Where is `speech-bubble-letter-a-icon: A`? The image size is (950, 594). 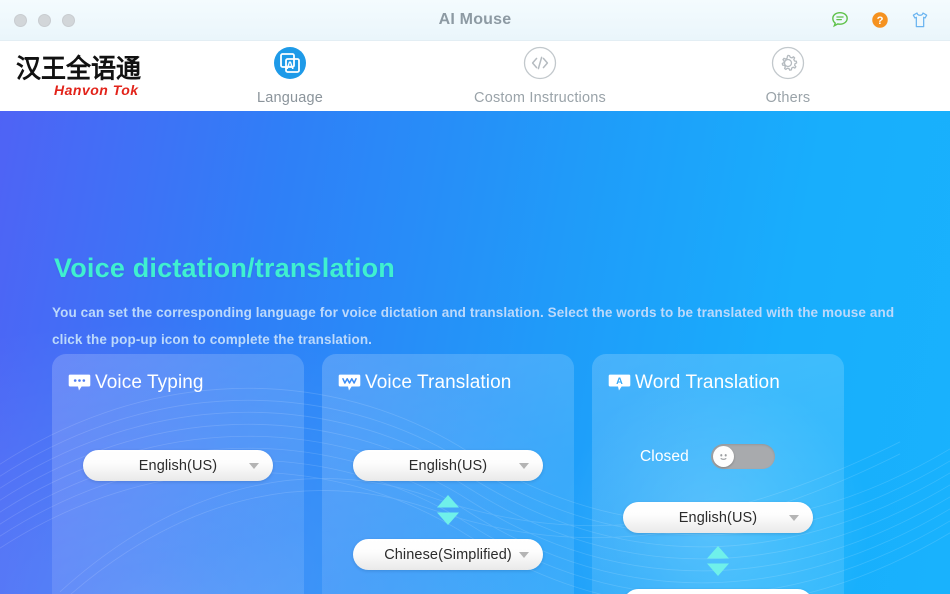 speech-bubble-letter-a-icon: A is located at coordinates (619, 383).